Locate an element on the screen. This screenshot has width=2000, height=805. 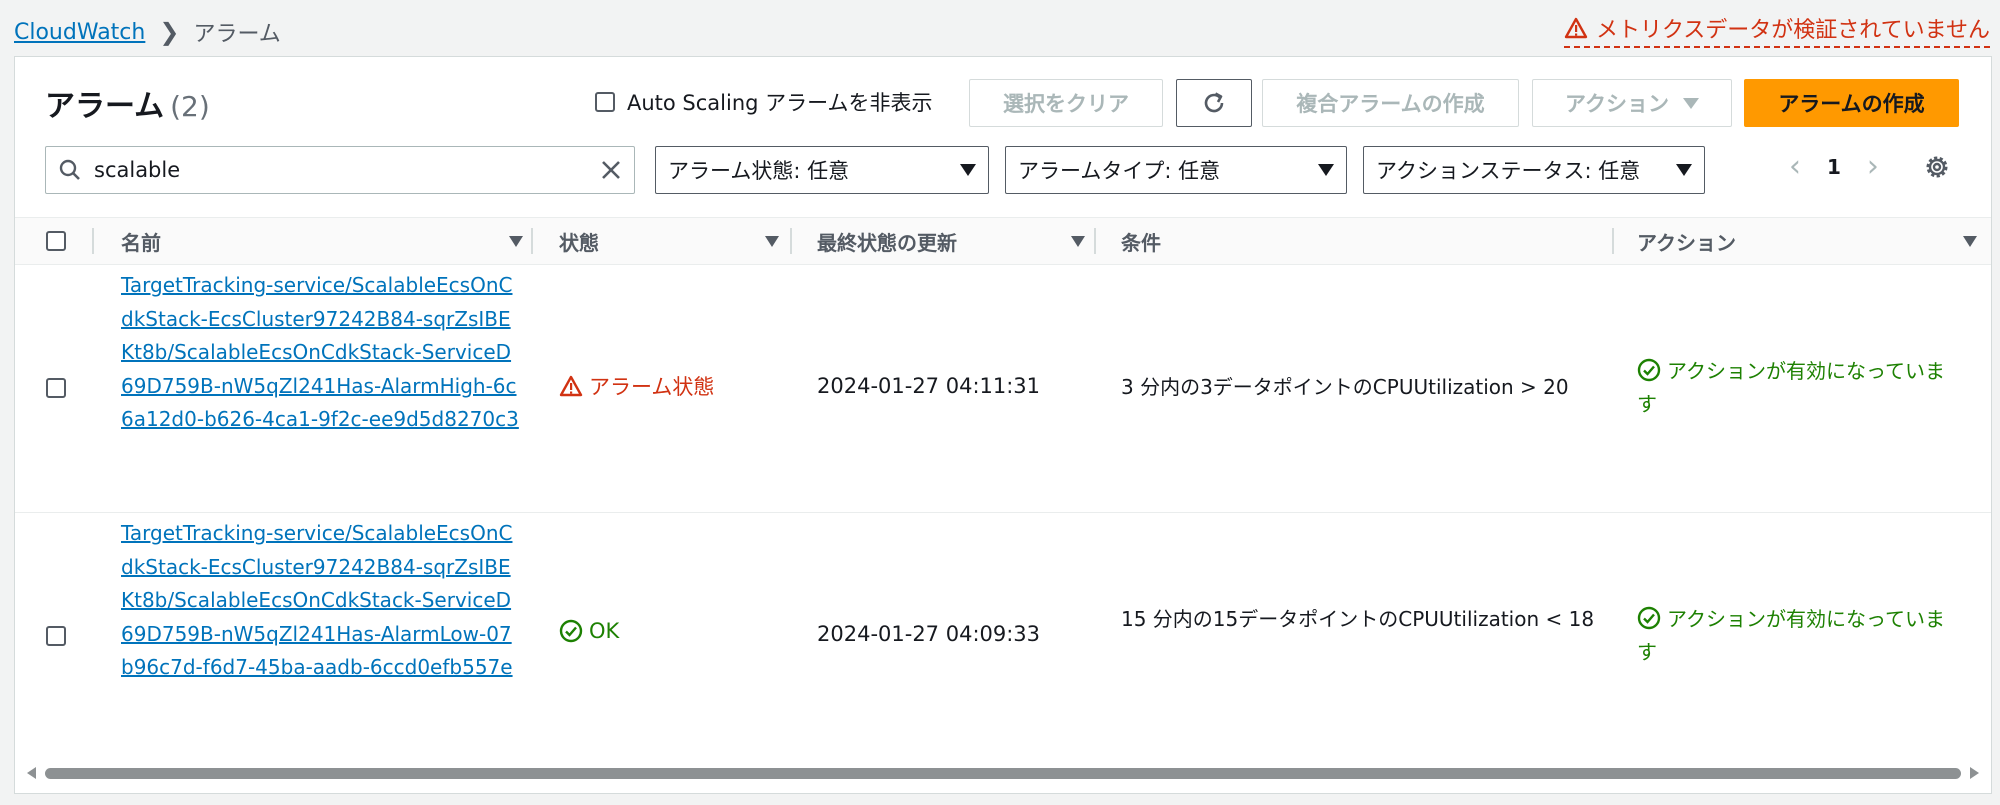
column-header-condition: 条件 is located at coordinates (1361, 241).